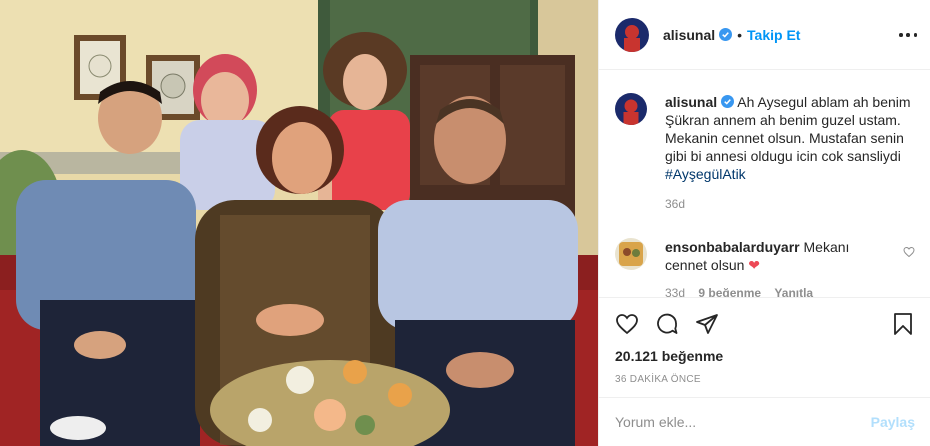 The image size is (930, 446). Describe the element at coordinates (627, 324) in the screenshot. I see `like-heart-icon` at that location.